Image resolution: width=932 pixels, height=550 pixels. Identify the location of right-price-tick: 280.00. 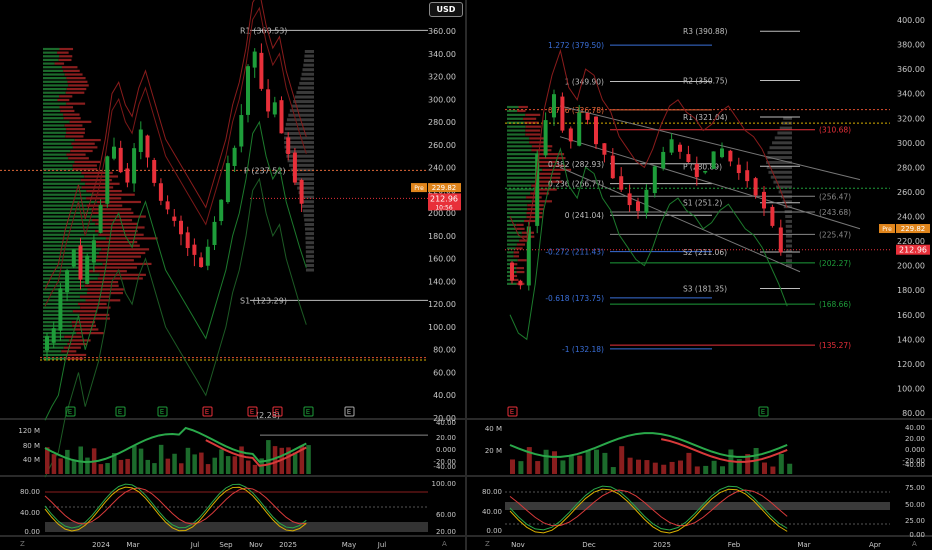
(911, 167).